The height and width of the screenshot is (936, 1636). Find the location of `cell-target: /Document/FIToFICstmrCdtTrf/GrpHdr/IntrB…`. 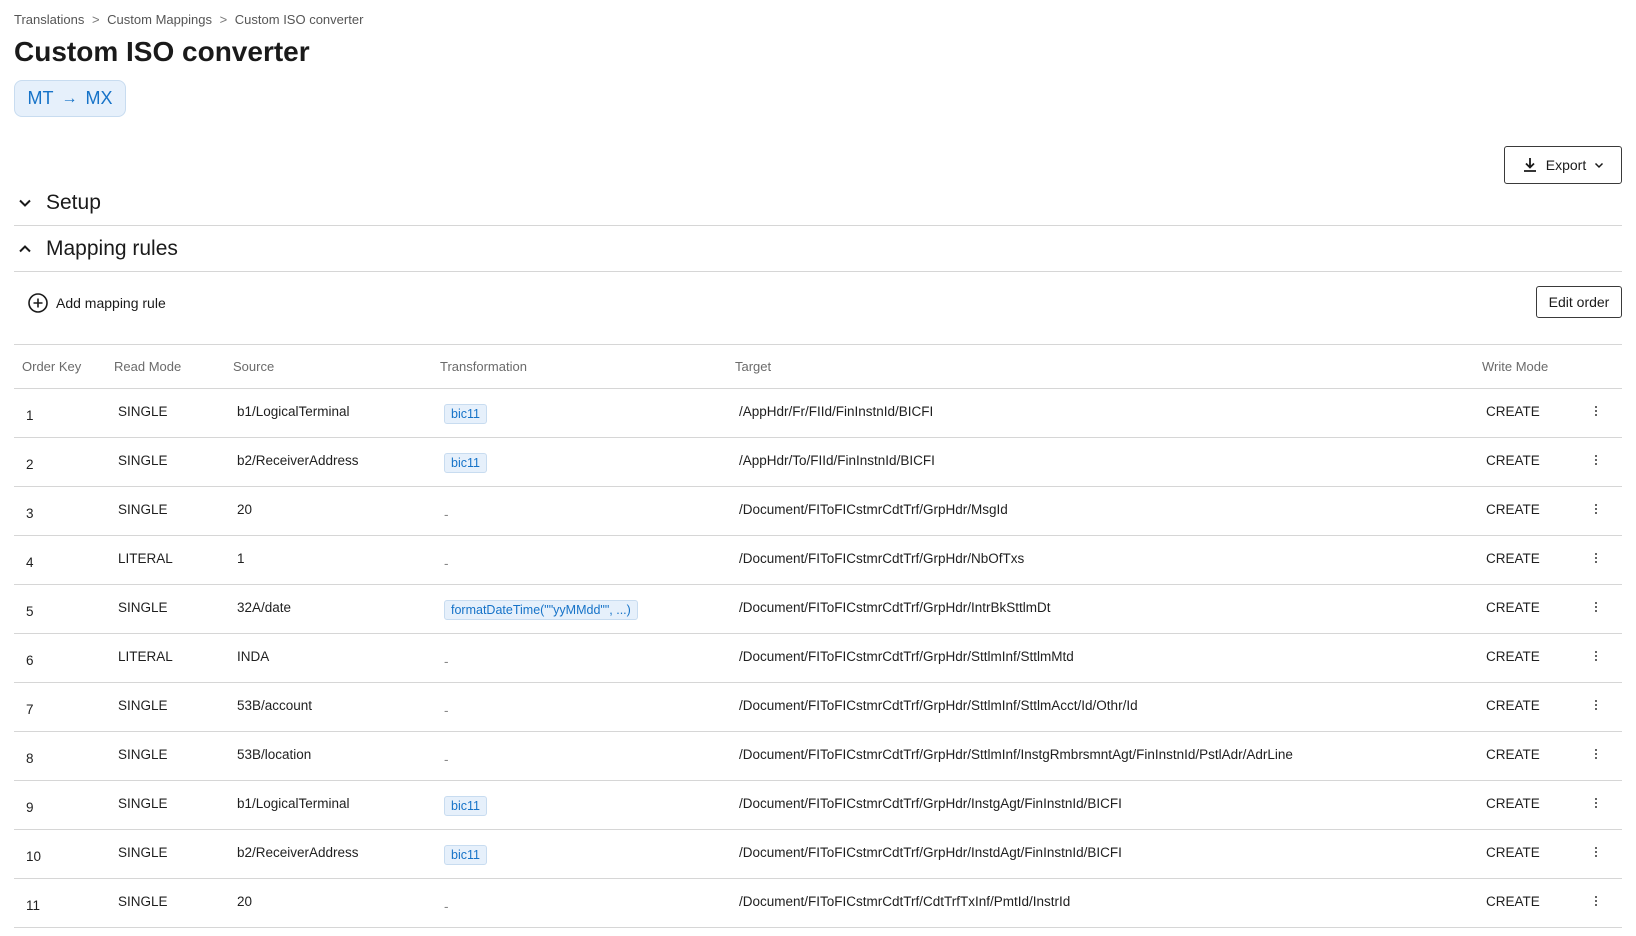

cell-target: /Document/FIToFICstmrCdtTrf/GrpHdr/IntrB… is located at coordinates (895, 607).